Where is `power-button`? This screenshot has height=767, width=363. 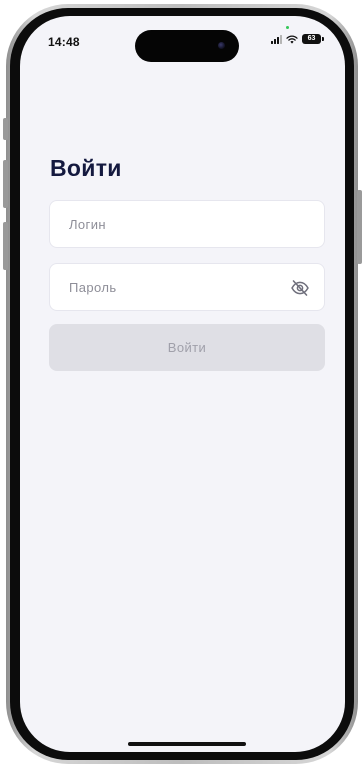 power-button is located at coordinates (359, 227).